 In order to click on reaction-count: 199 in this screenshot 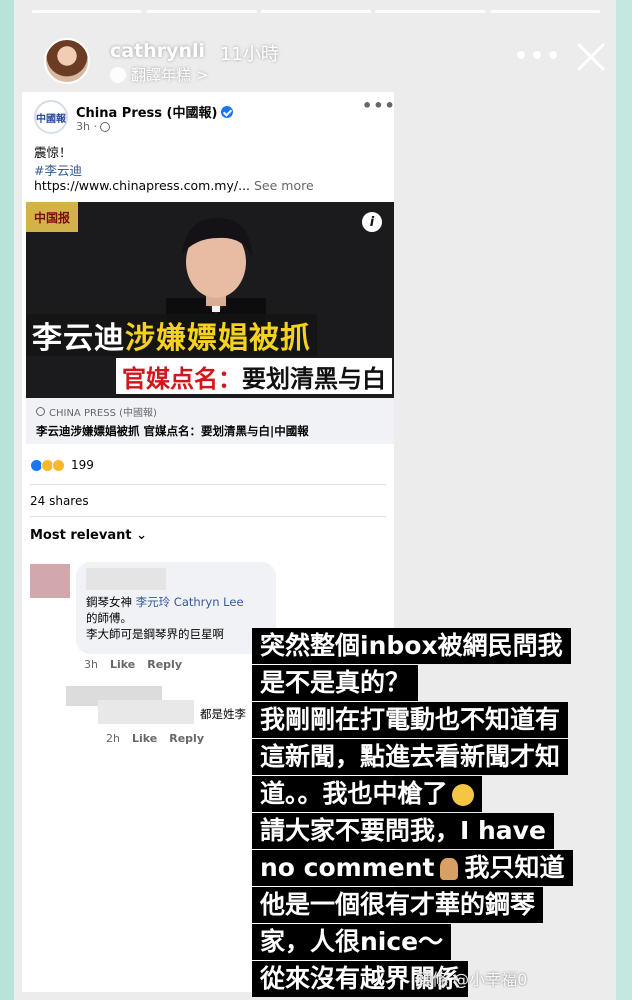, I will do `click(82, 465)`.